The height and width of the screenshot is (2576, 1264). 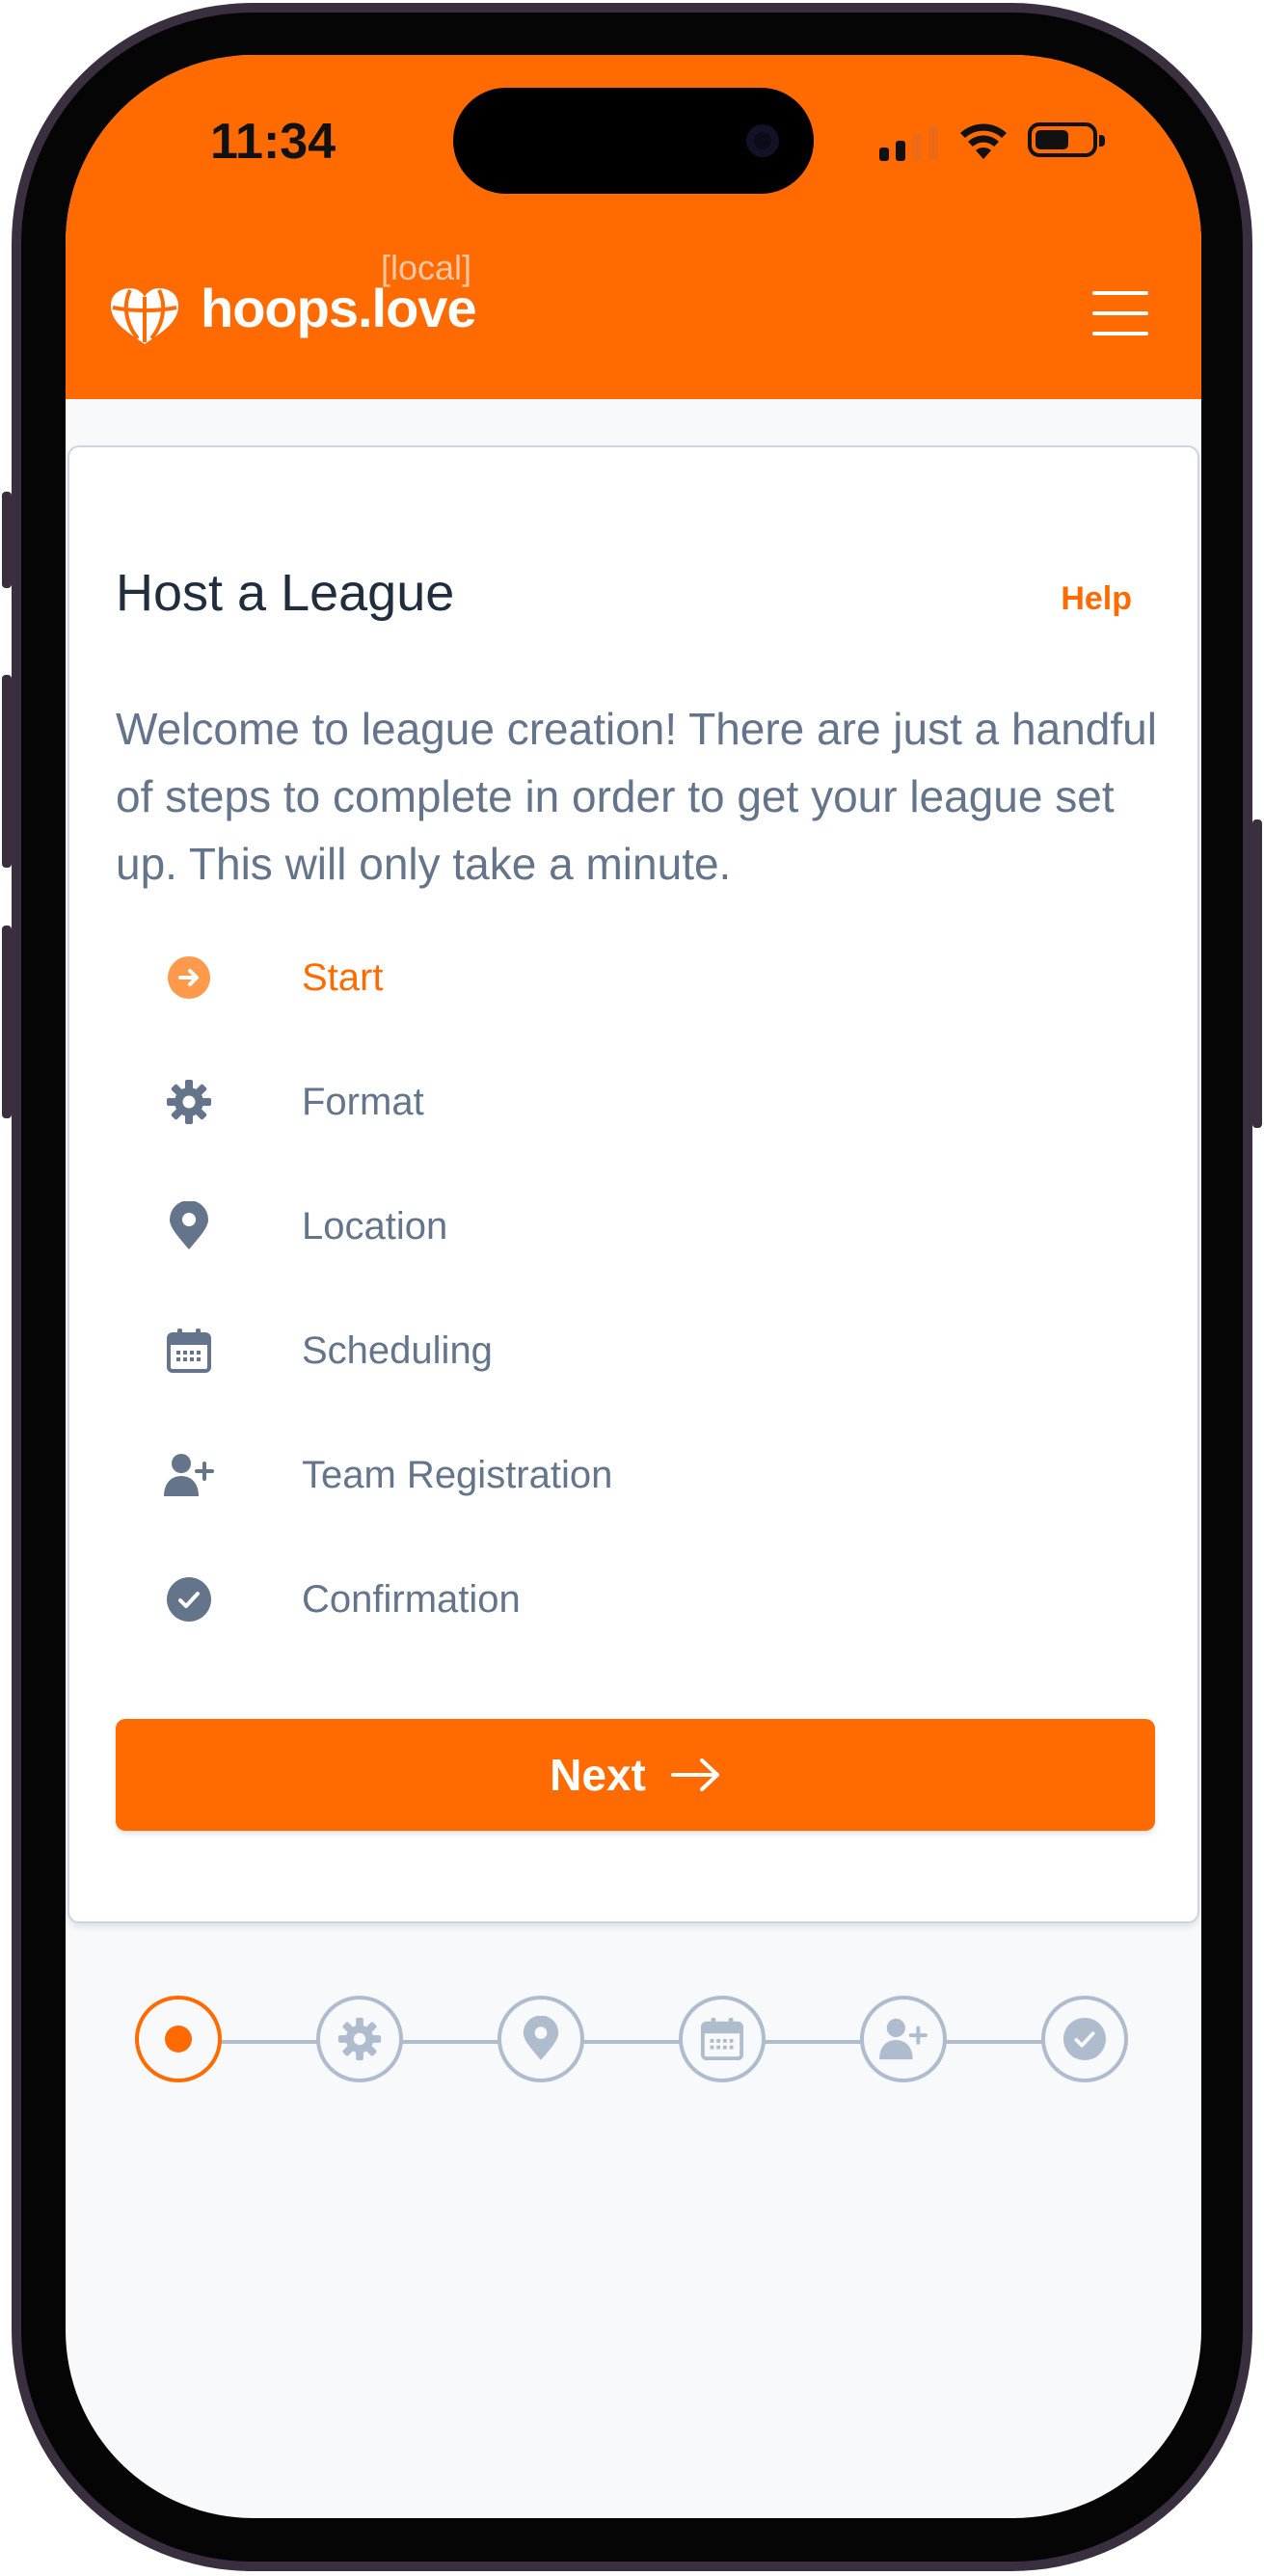 I want to click on help-link: Help, so click(x=1096, y=599).